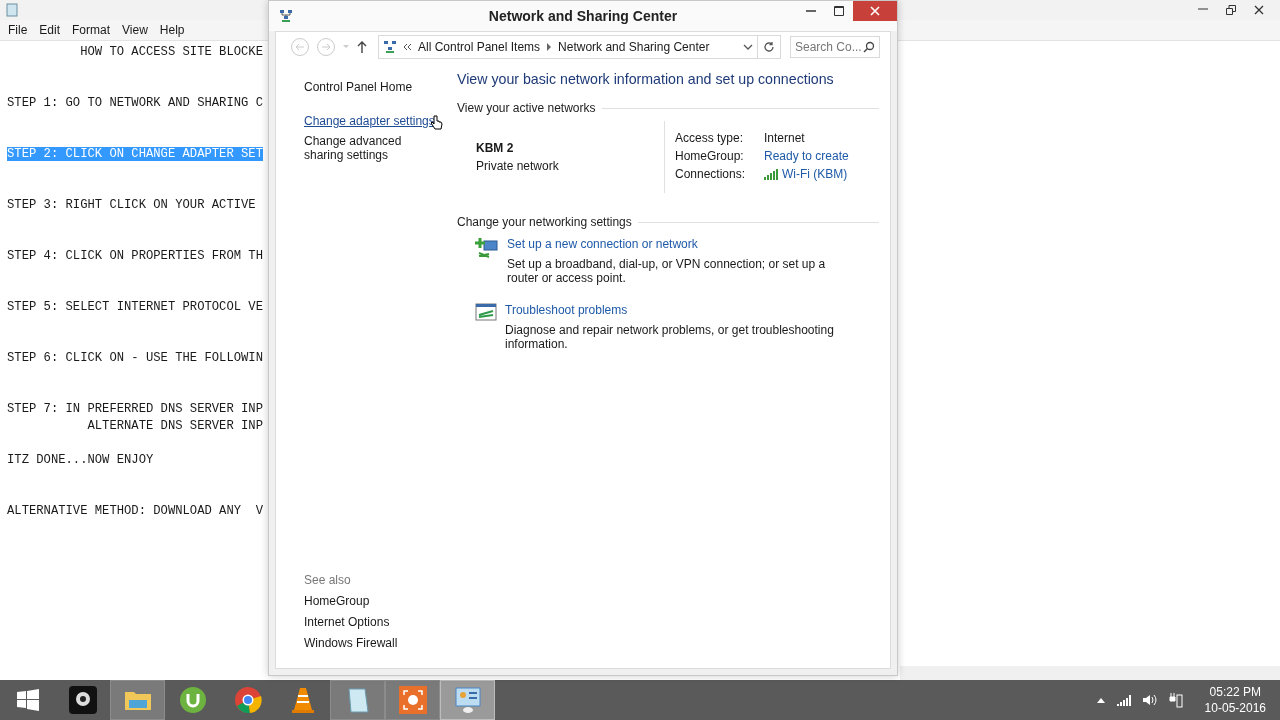  I want to click on search-icon, so click(869, 47).